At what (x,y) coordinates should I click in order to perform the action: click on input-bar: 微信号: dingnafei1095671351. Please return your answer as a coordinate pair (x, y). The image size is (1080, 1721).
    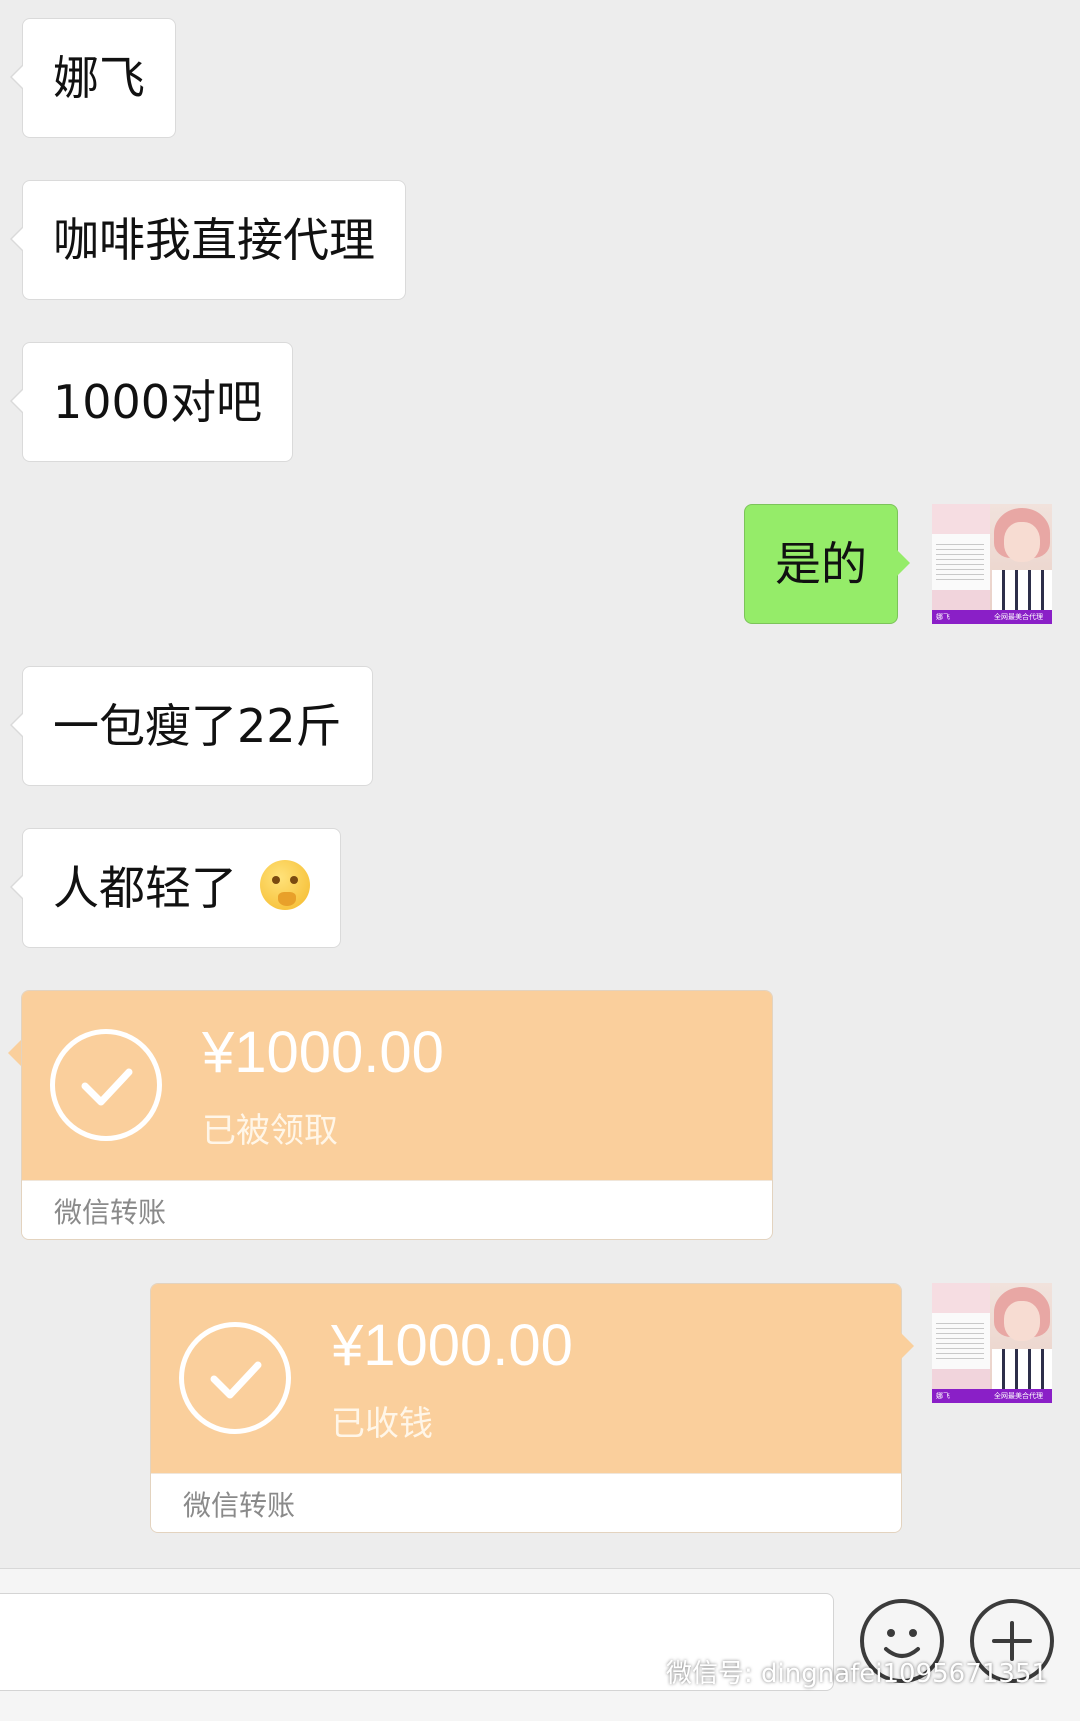
    Looking at the image, I should click on (540, 1644).